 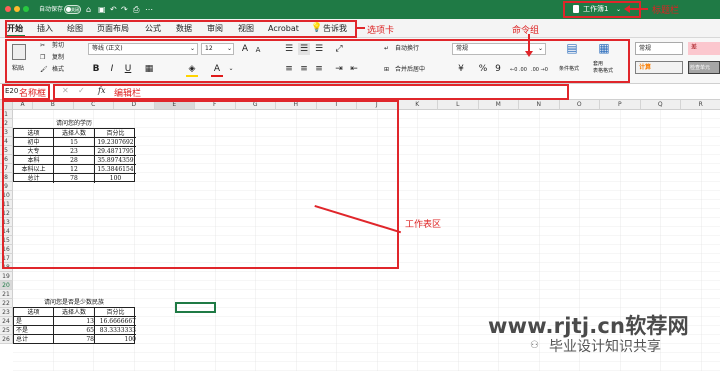 What do you see at coordinates (43, 45) in the screenshot?
I see `cut-icon: ✂` at bounding box center [43, 45].